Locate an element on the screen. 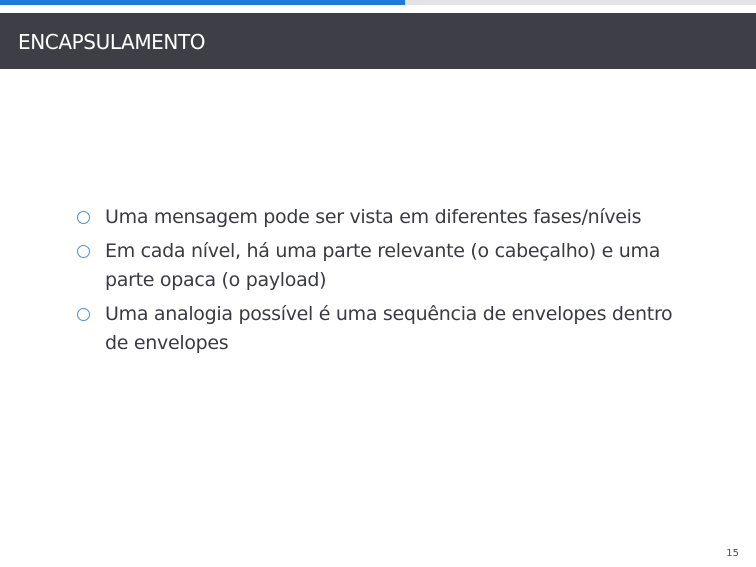  progress-bar-fill is located at coordinates (203, 2).